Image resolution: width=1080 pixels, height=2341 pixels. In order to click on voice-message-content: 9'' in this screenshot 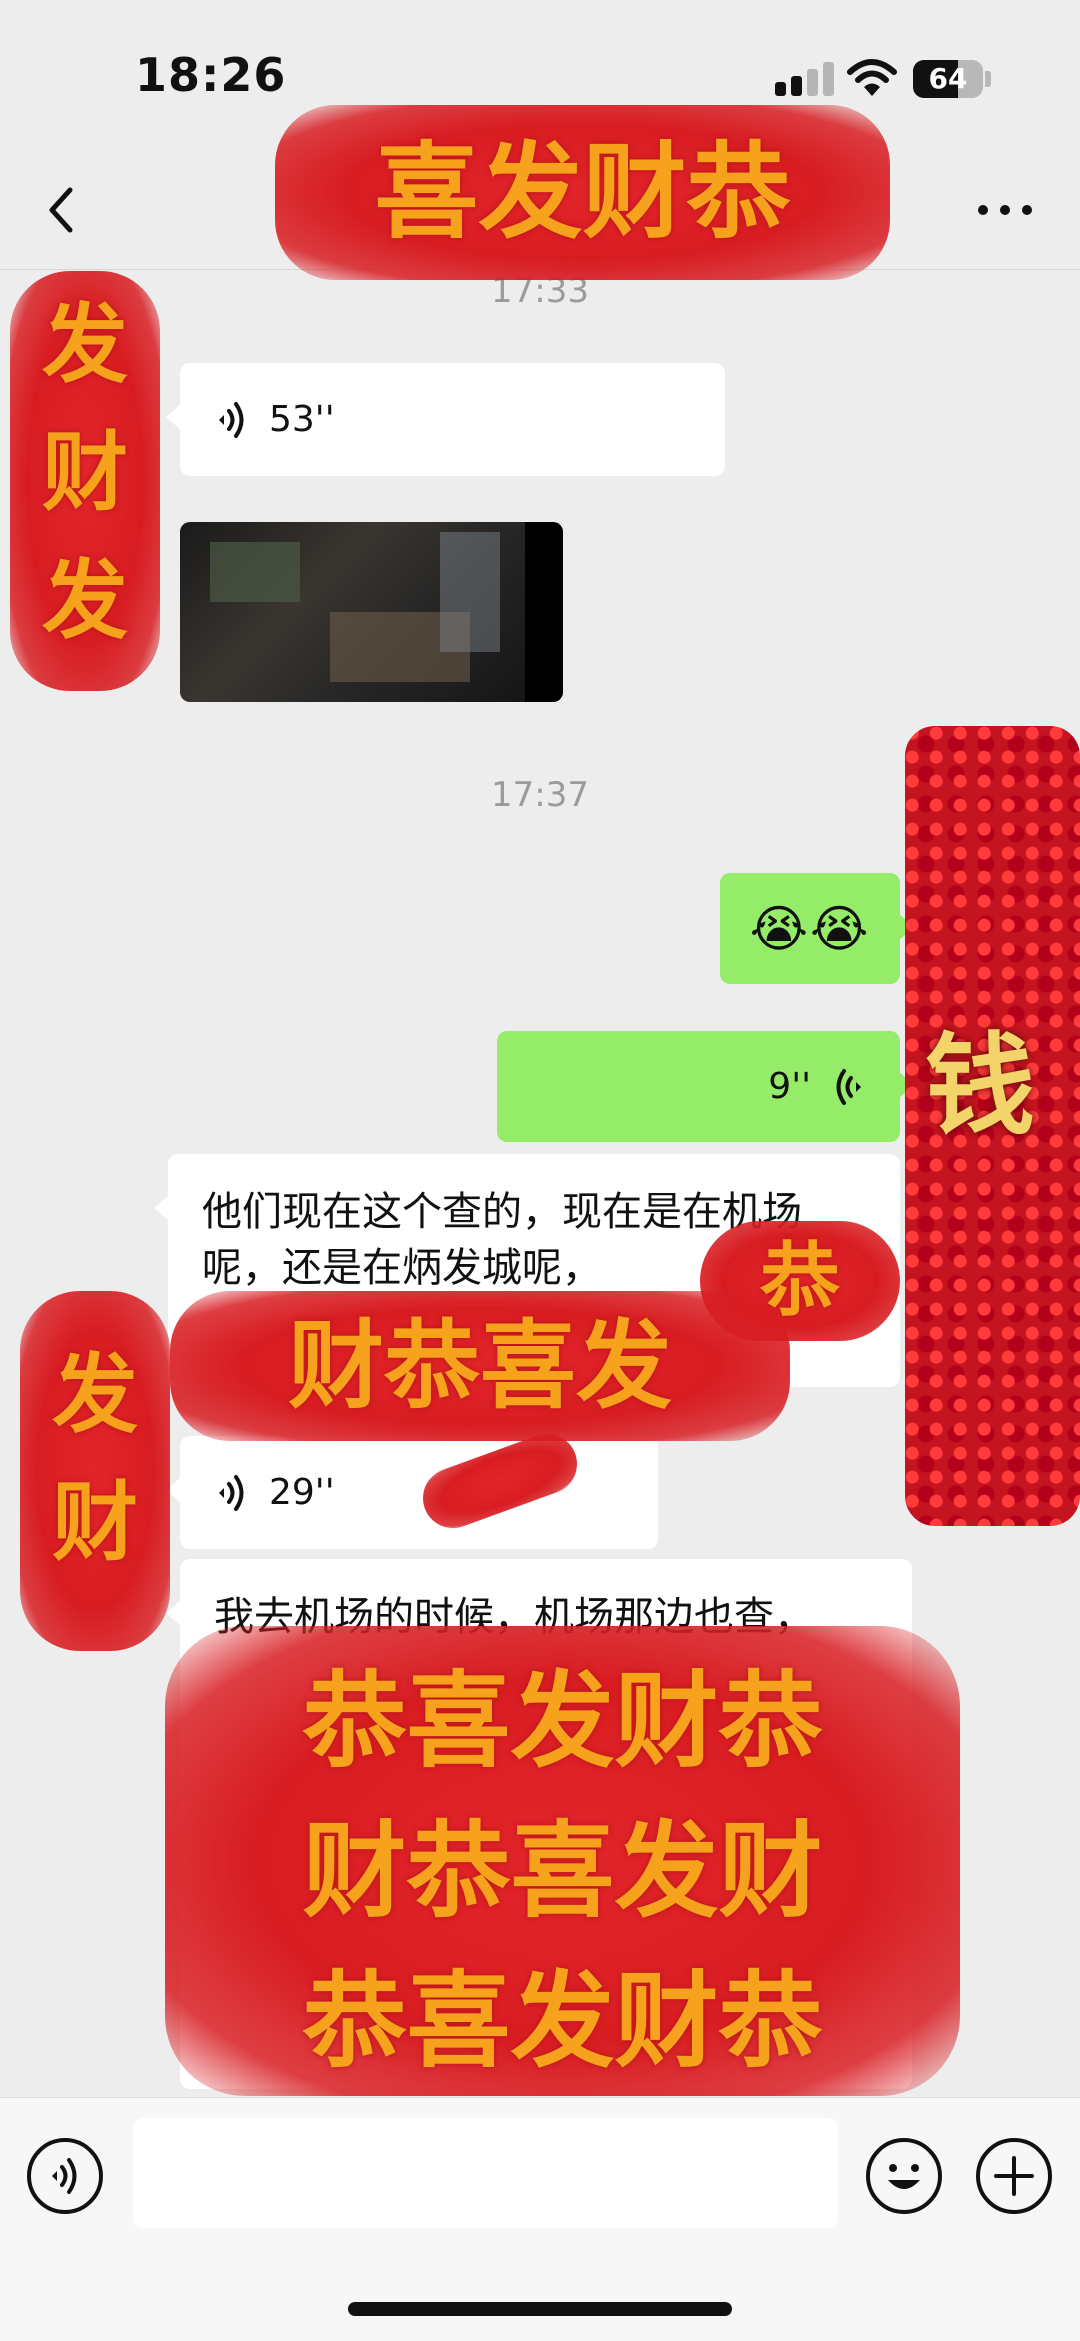, I will do `click(816, 1086)`.